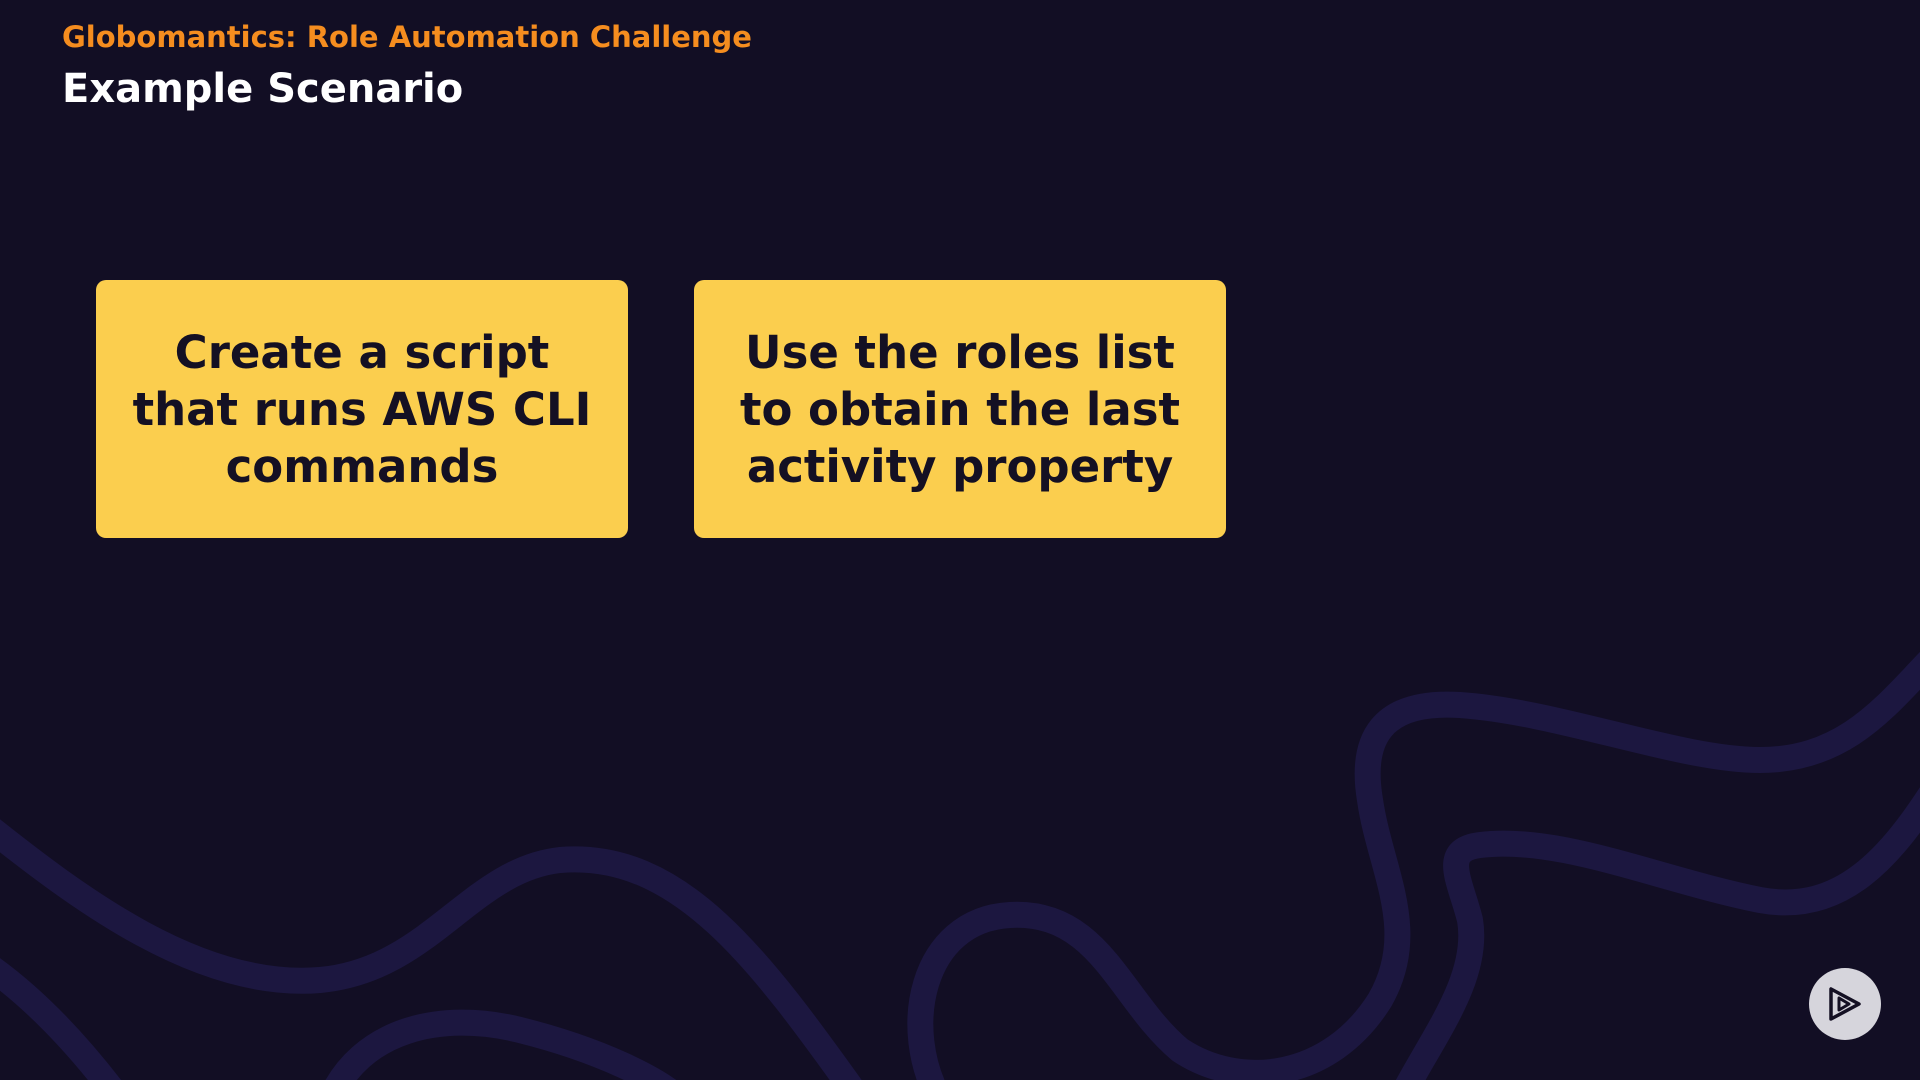 The width and height of the screenshot is (1920, 1080). Describe the element at coordinates (407, 37) in the screenshot. I see `slide-subtitle: Globomantics: Role Automation Challenge` at that location.